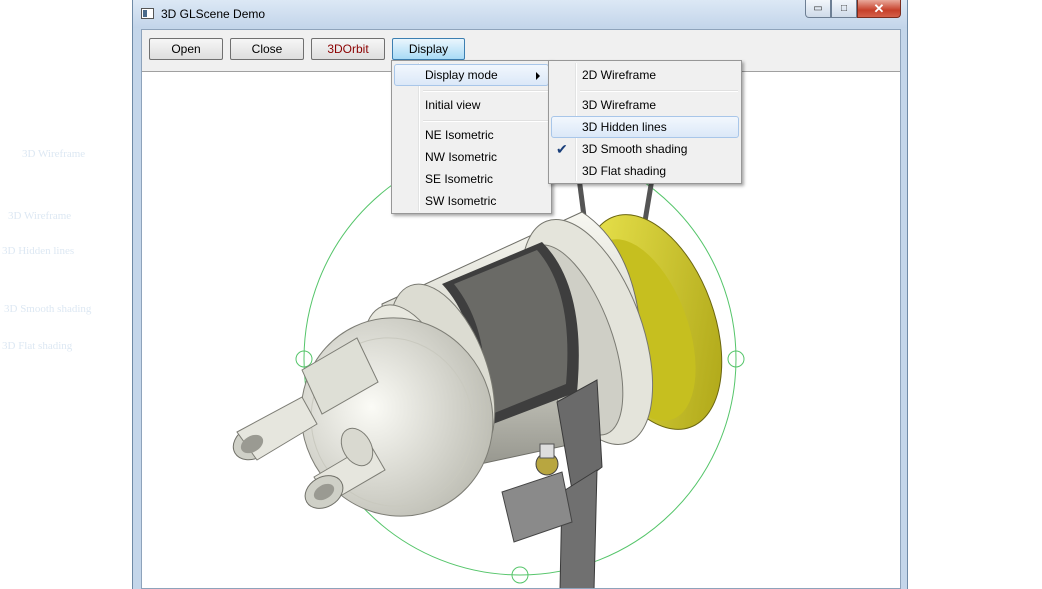 The image size is (1042, 589). I want to click on menu-item-nw-isometric: NW Isometric, so click(471, 157).